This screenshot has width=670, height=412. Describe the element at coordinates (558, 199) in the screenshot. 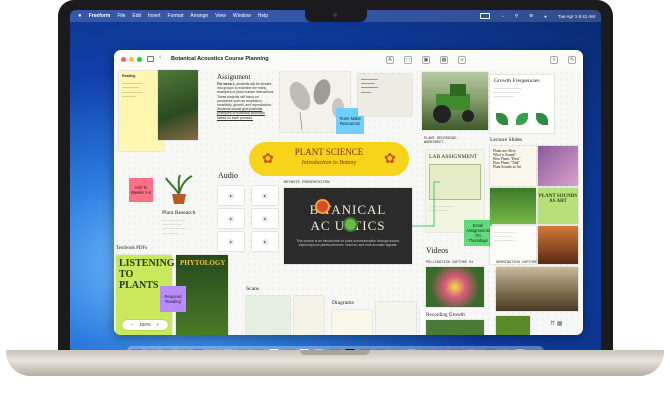

I see `poster-text: PLANT SOUNDS AS ART` at that location.